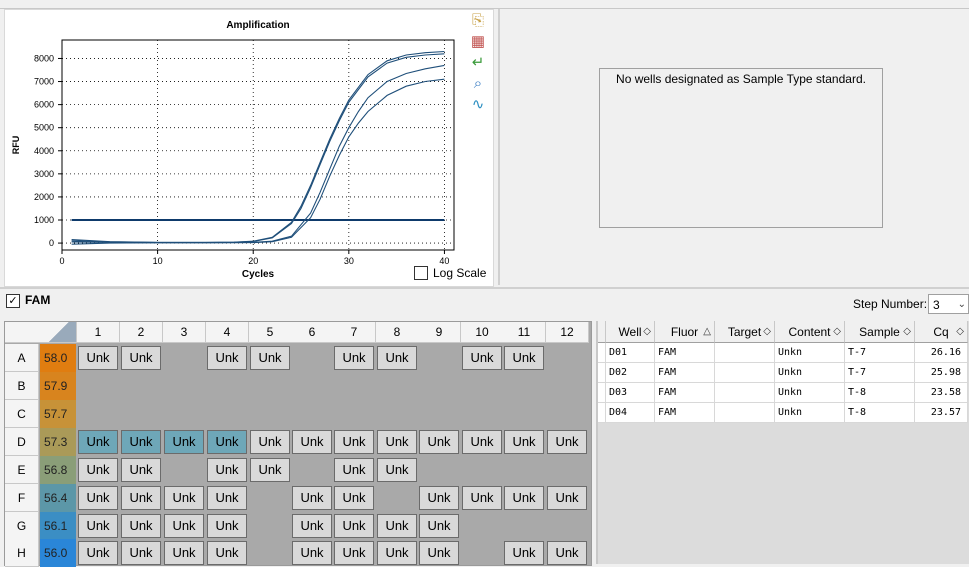  What do you see at coordinates (13, 301) in the screenshot?
I see `fam-checkbox: ✓` at bounding box center [13, 301].